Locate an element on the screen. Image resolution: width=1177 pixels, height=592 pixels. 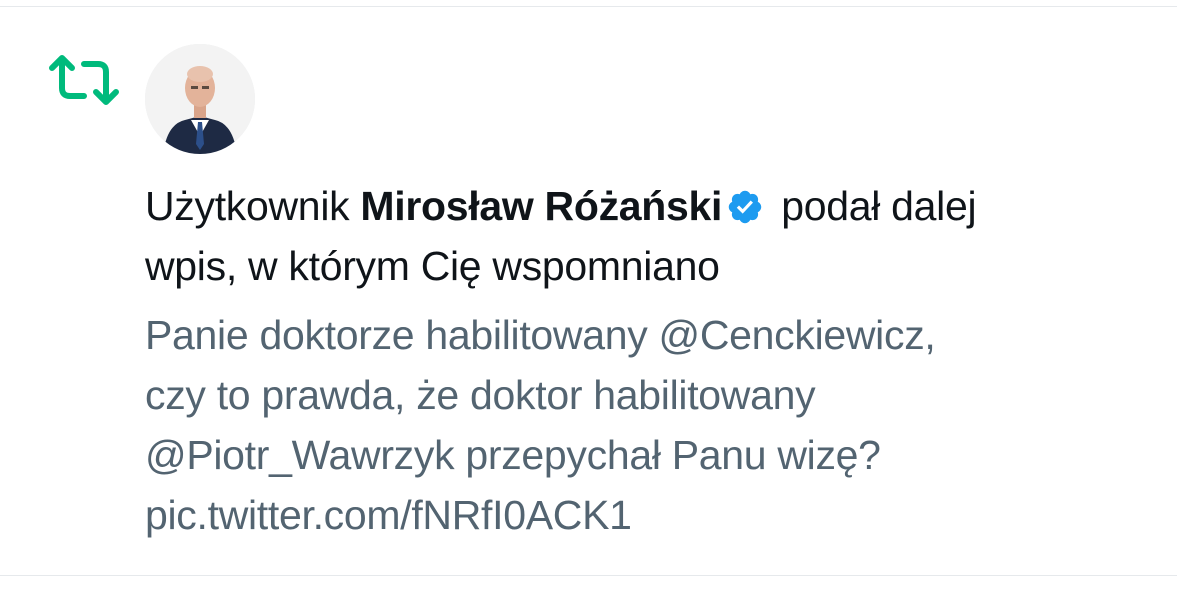
tweet-media-link: pic.twitter.com/fNRfI0ACK1 is located at coordinates (645, 515).